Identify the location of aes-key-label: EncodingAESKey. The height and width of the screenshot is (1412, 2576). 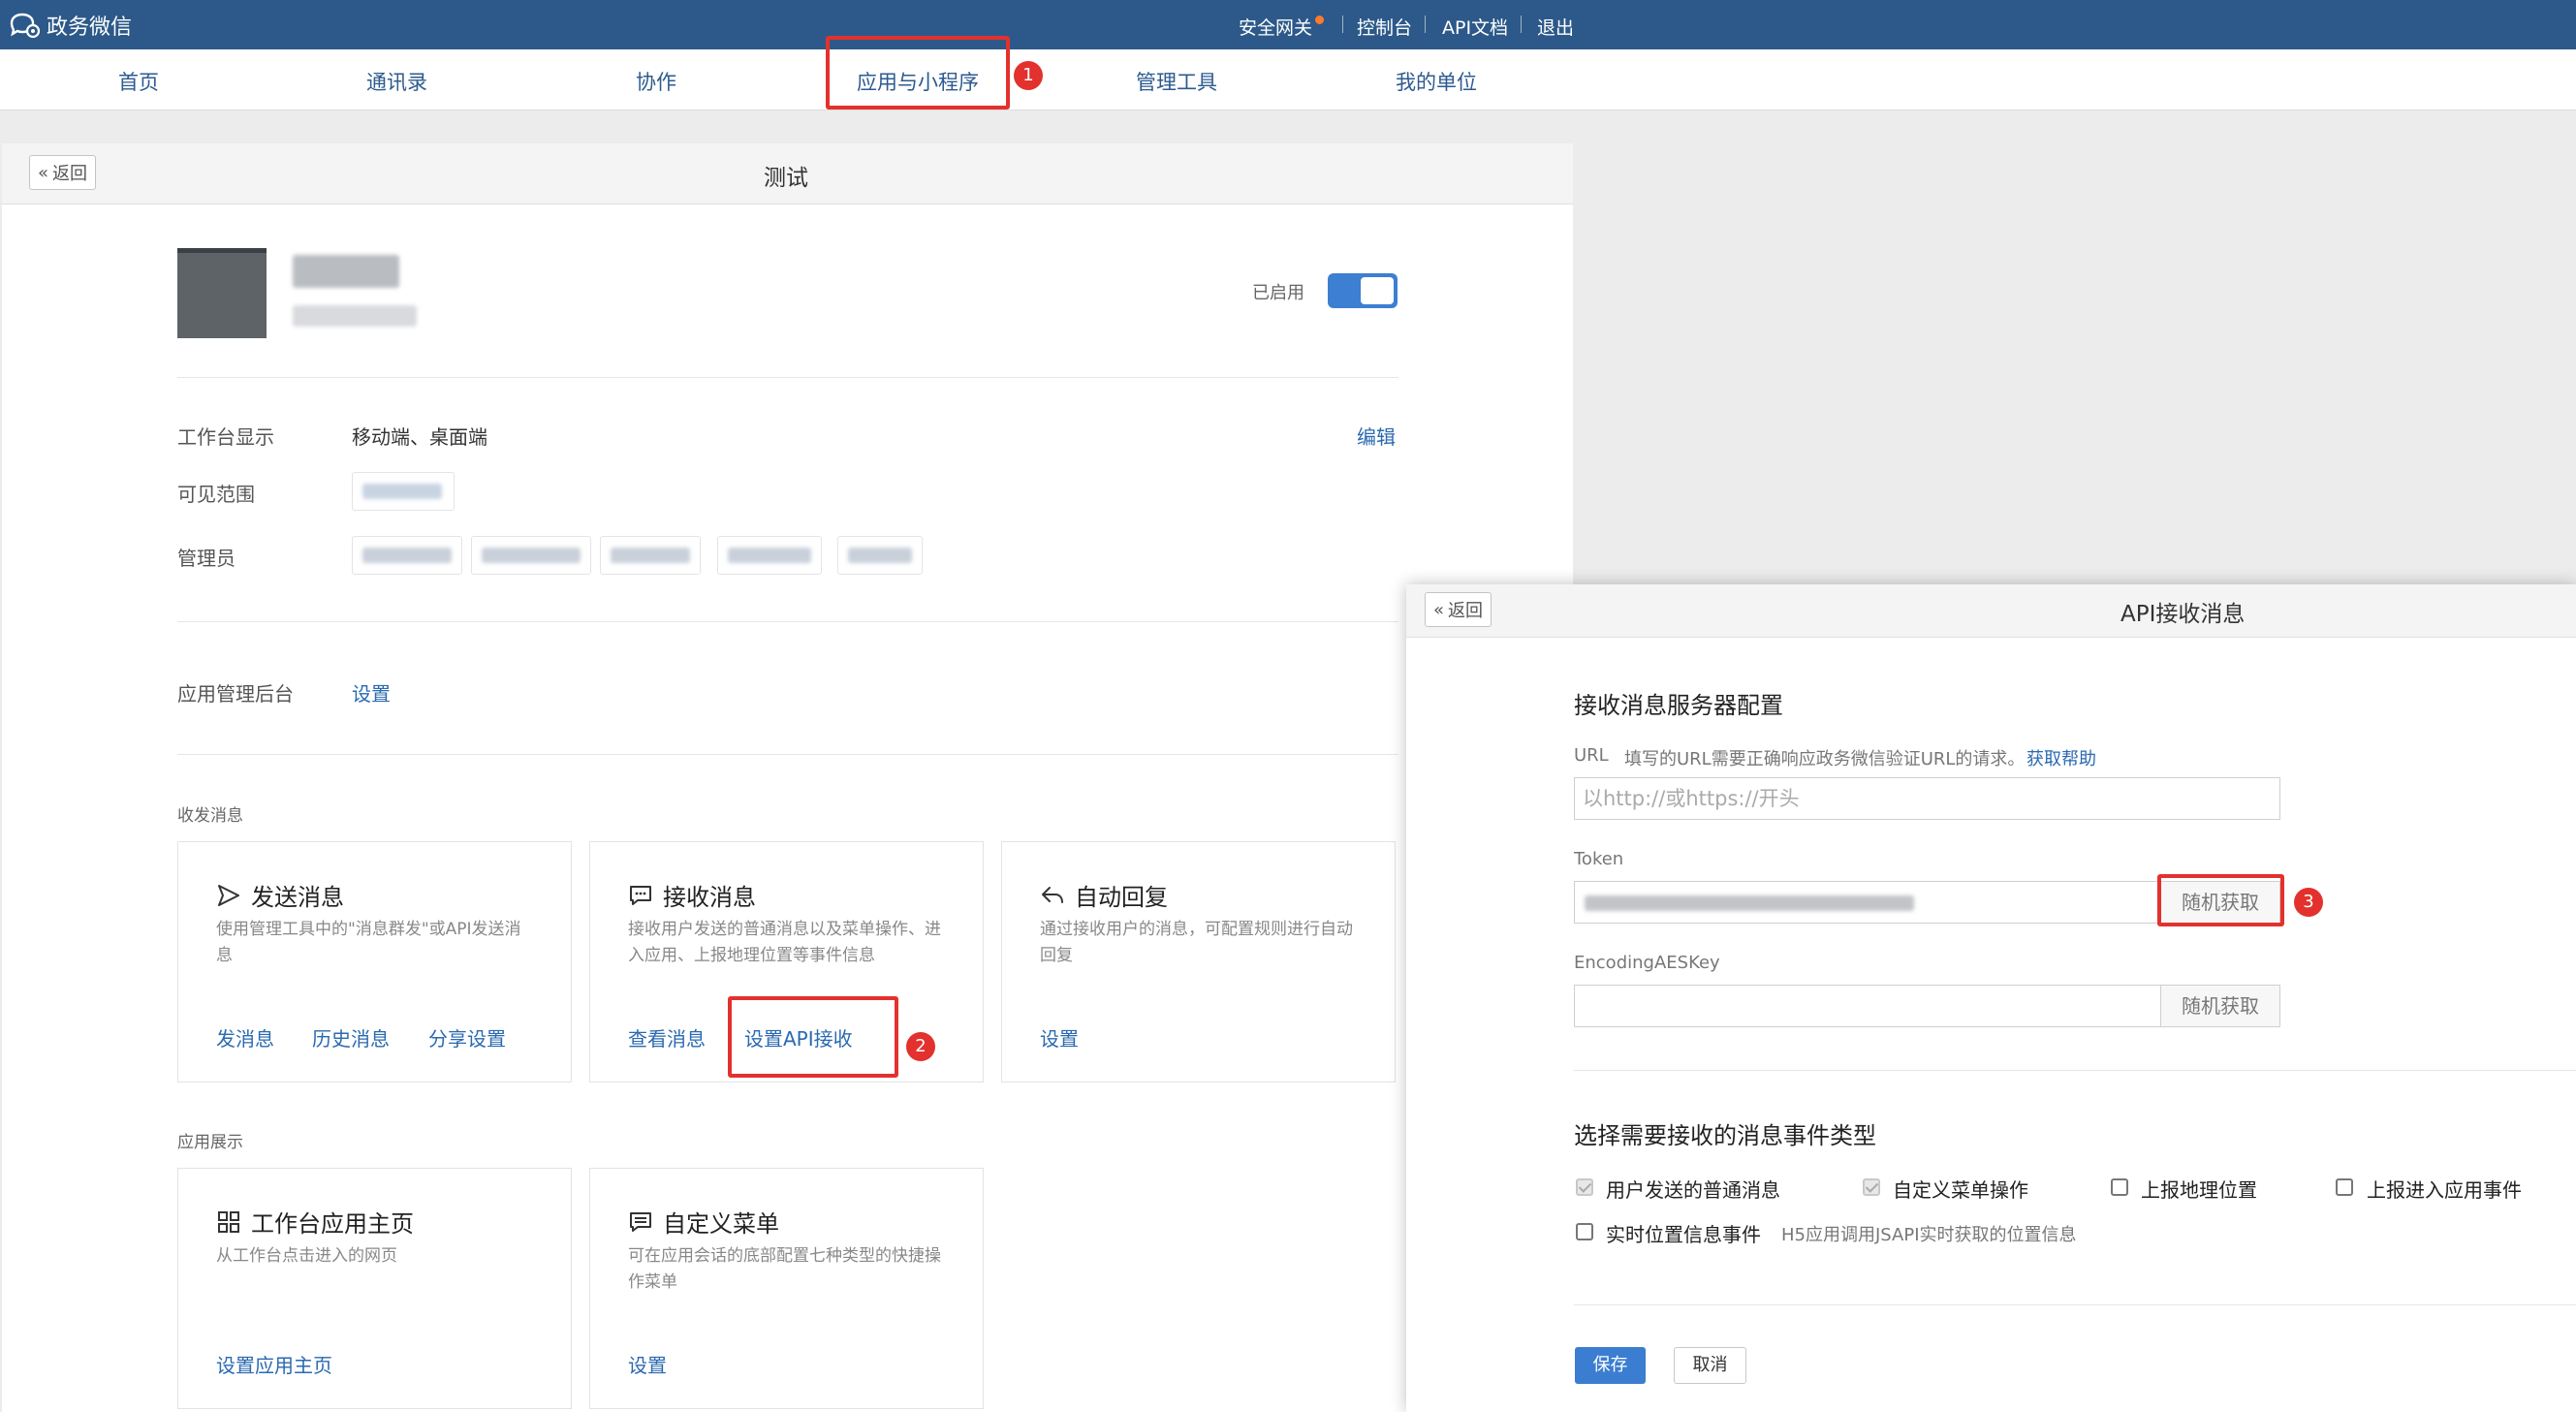
(1647, 963).